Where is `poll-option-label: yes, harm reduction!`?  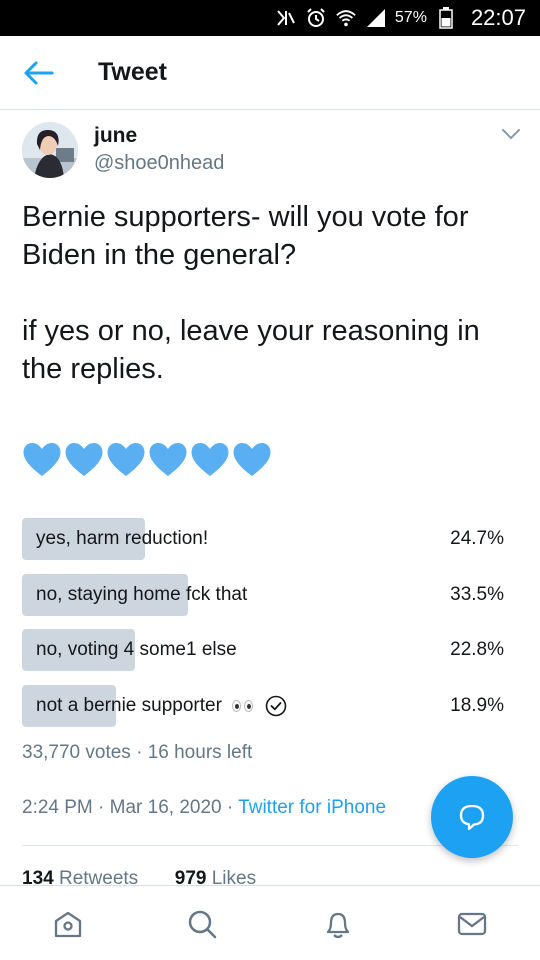 poll-option-label: yes, harm reduction! is located at coordinates (122, 538).